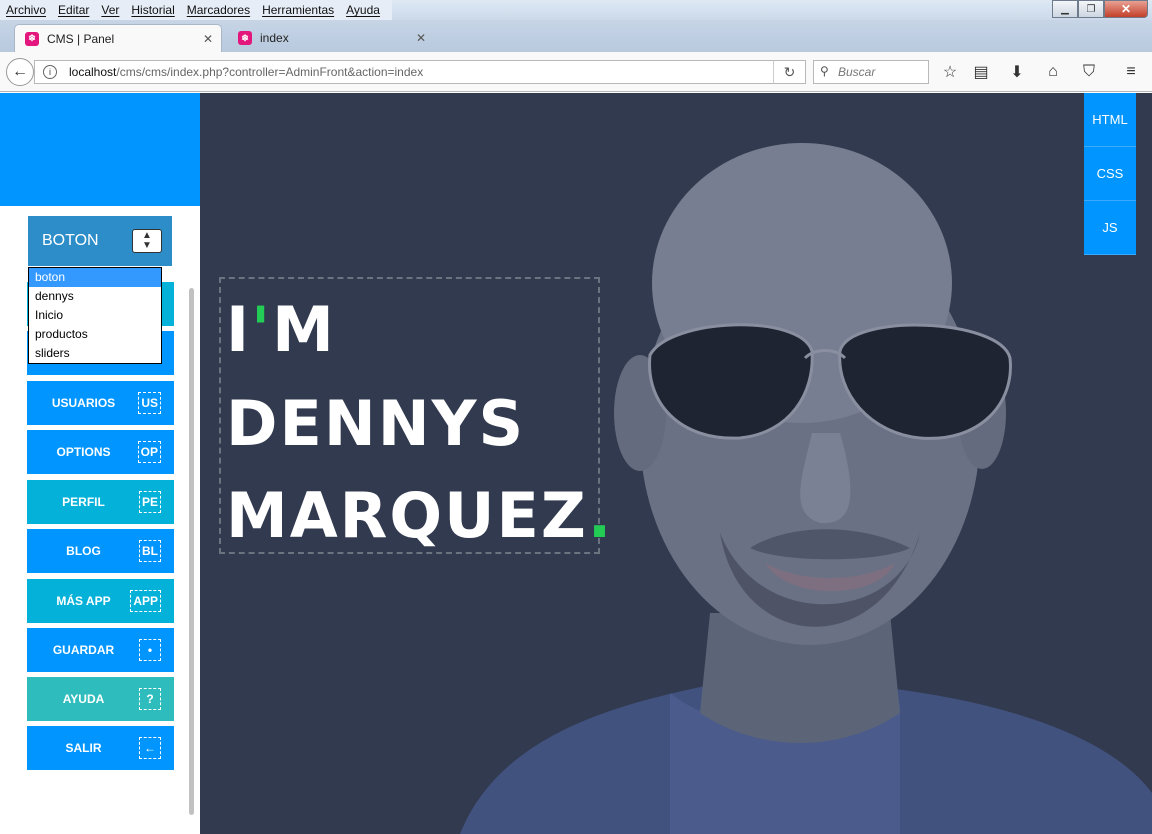  Describe the element at coordinates (274, 38) in the screenshot. I see `tab-title: index` at that location.